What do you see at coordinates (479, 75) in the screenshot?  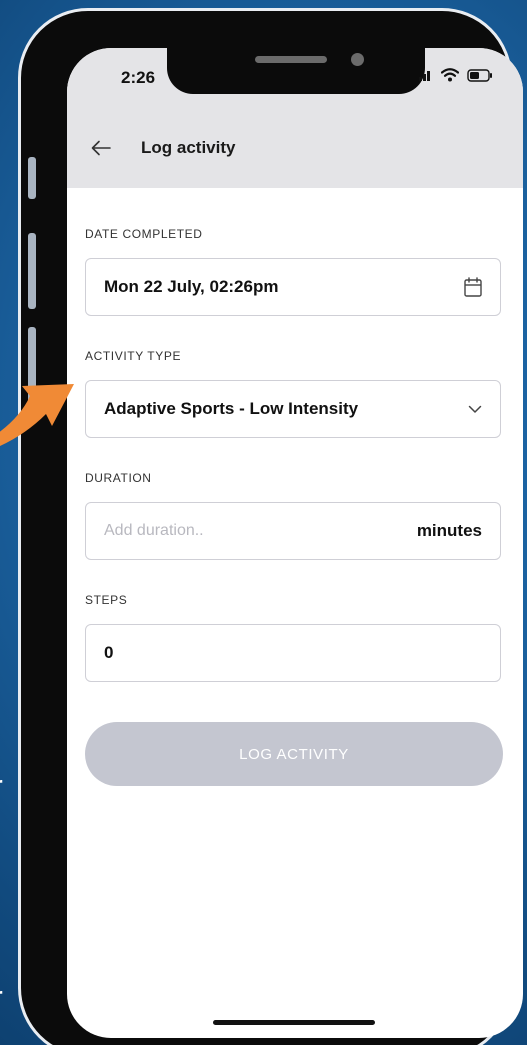 I see `battery-icon` at bounding box center [479, 75].